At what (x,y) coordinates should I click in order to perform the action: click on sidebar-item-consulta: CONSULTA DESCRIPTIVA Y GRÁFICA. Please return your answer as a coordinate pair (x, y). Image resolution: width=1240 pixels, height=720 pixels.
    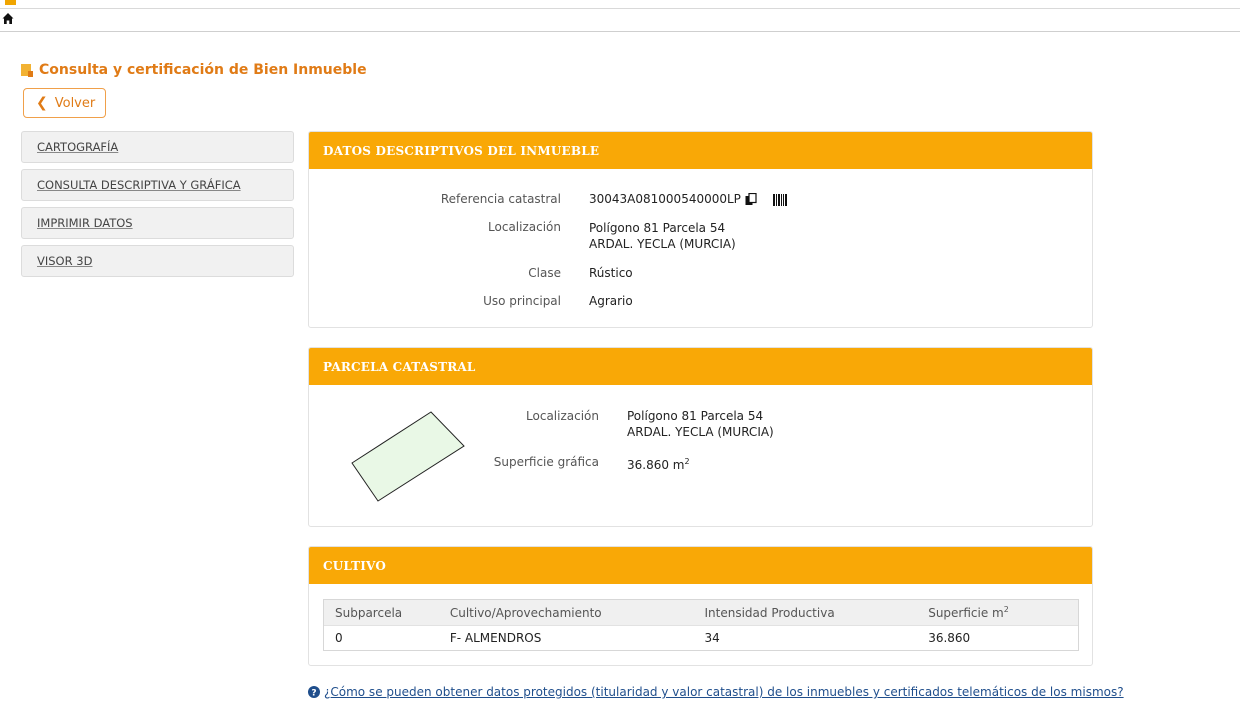
    Looking at the image, I should click on (157, 185).